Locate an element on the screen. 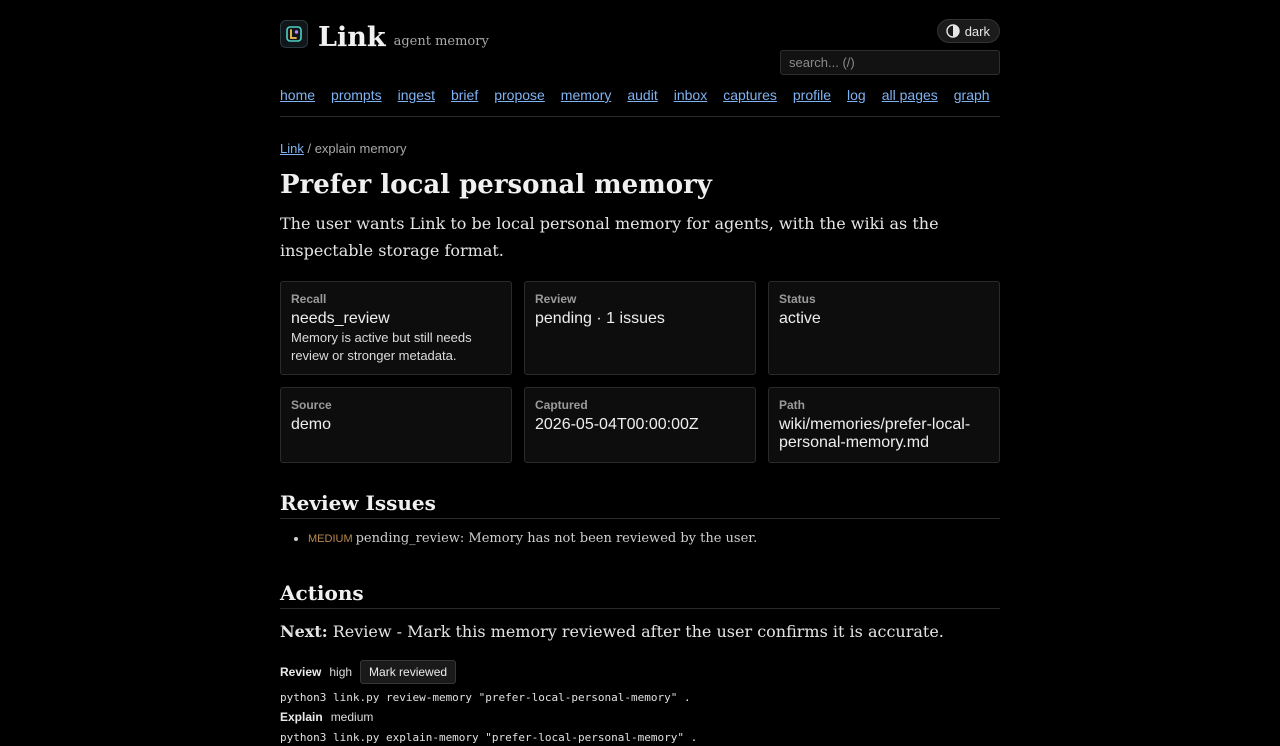 The height and width of the screenshot is (746, 1280). brand-tagline: agent memory is located at coordinates (441, 41).